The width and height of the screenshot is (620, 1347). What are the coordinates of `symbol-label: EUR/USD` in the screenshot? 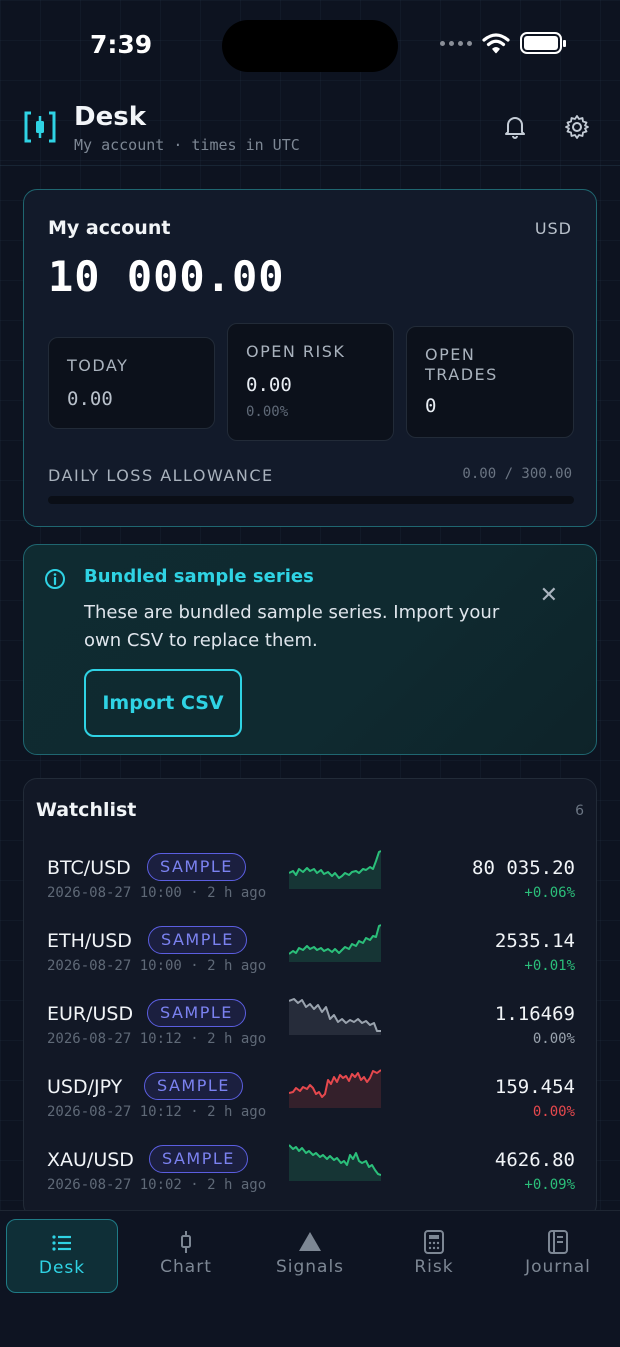 It's located at (90, 1014).